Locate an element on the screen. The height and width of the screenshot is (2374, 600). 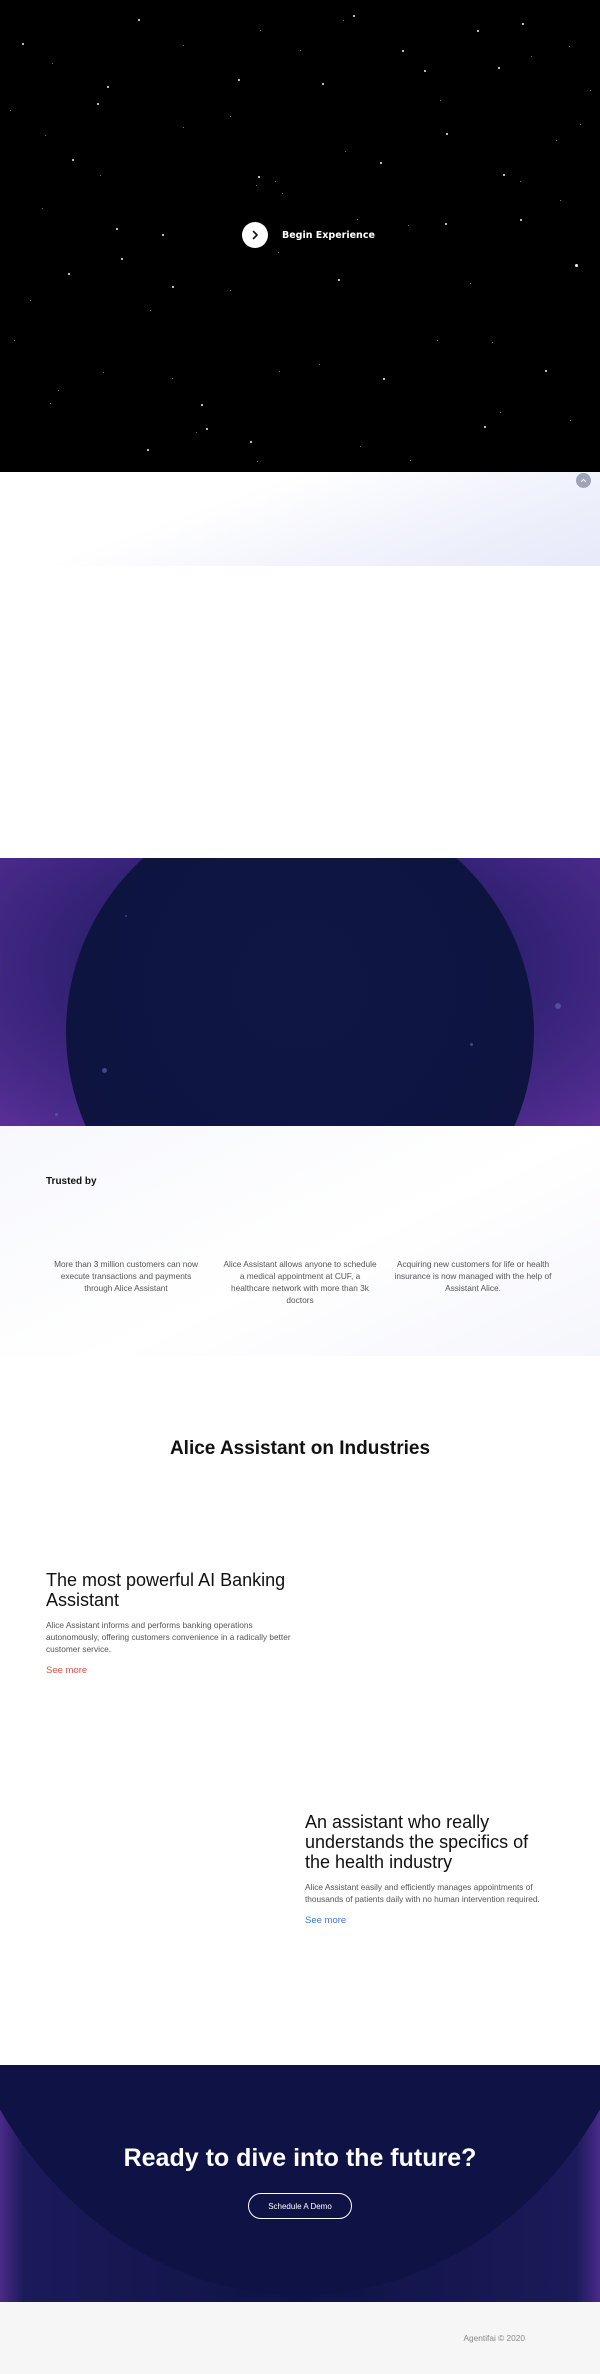
banking-heading: The most powerful AI Banking Assistant is located at coordinates (166, 1590).